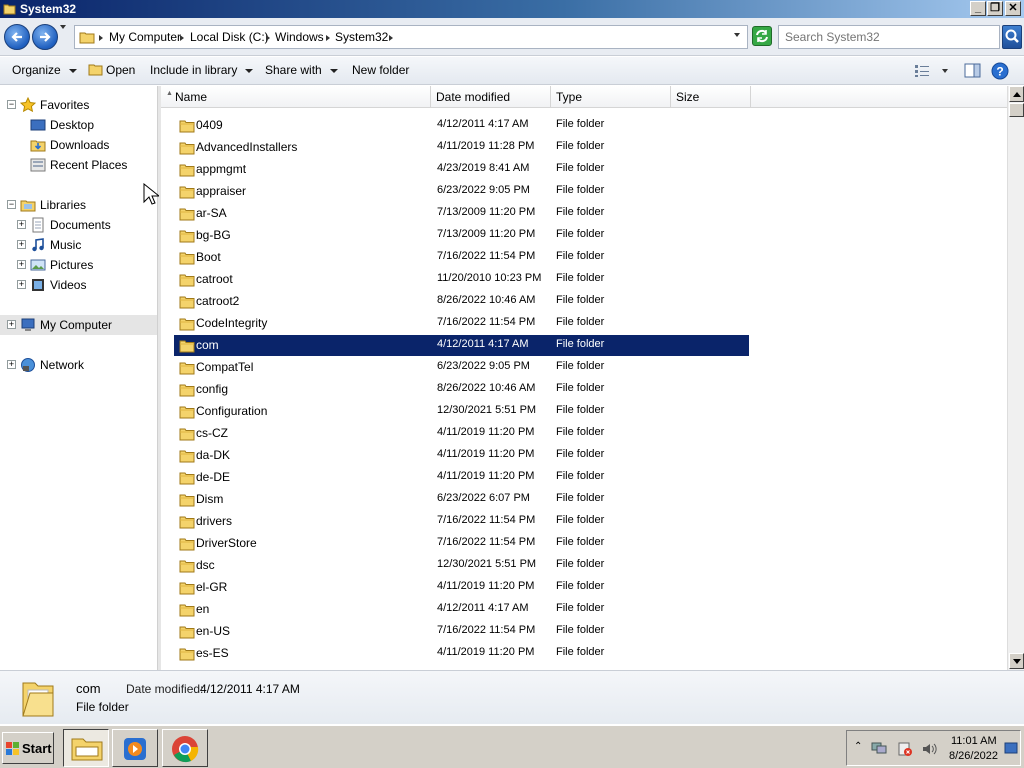 The height and width of the screenshot is (768, 1024). I want to click on nav-documents: + Documents, so click(78, 225).